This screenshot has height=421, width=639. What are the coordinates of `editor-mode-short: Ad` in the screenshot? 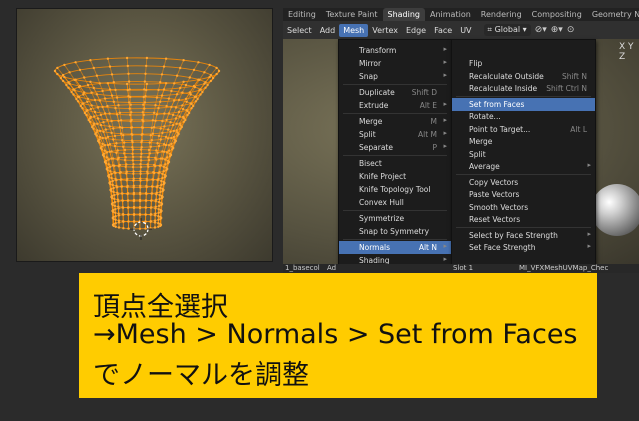 It's located at (331, 268).